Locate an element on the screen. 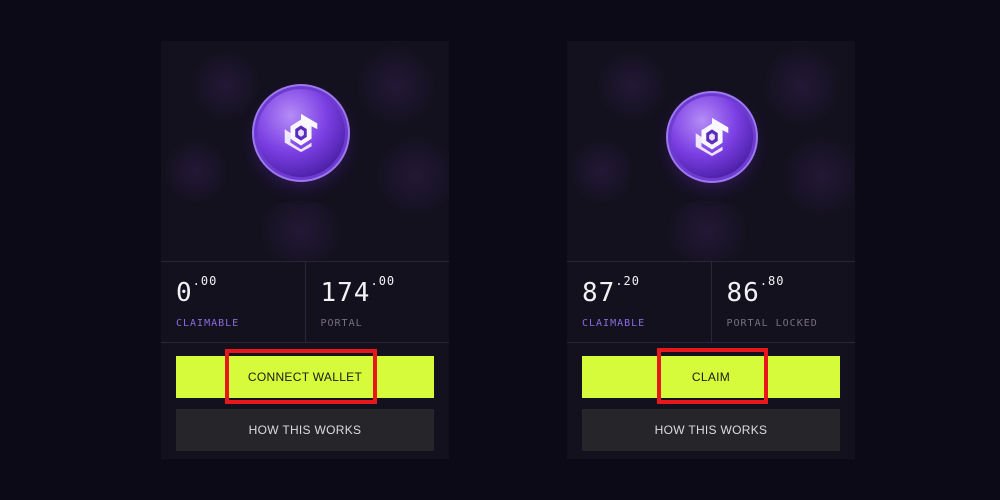 Image resolution: width=1000 pixels, height=500 pixels. connect-wallet-label: CONNECT WALLET is located at coordinates (305, 377).